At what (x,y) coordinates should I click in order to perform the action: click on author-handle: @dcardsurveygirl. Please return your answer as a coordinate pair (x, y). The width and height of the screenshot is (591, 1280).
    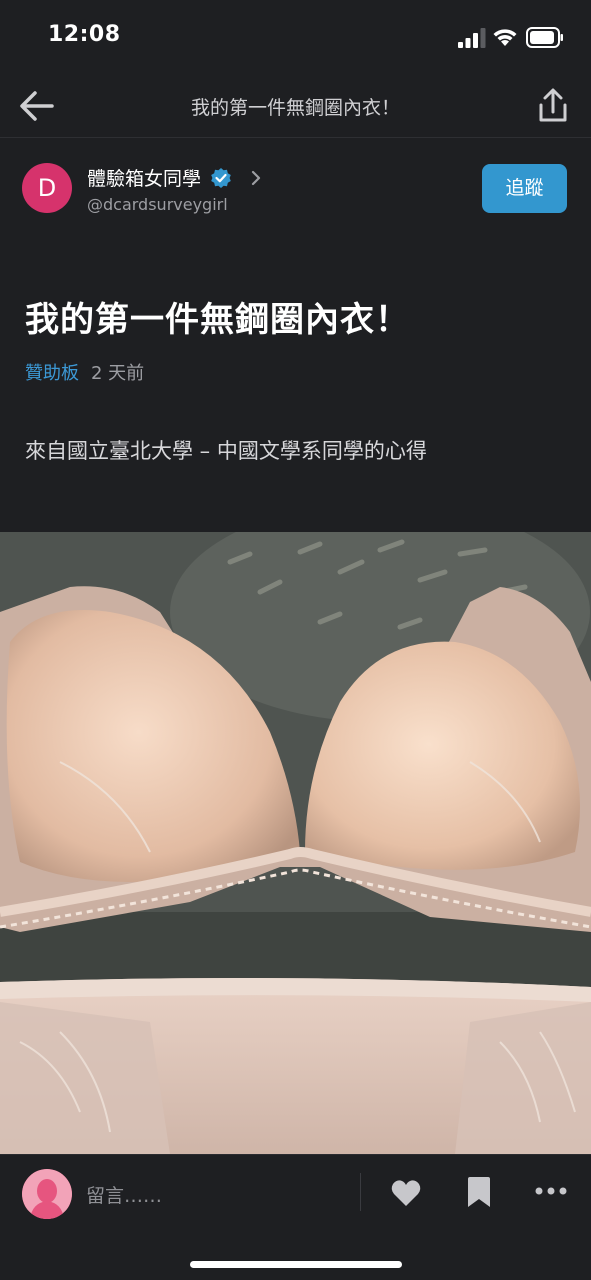
    Looking at the image, I should click on (157, 204).